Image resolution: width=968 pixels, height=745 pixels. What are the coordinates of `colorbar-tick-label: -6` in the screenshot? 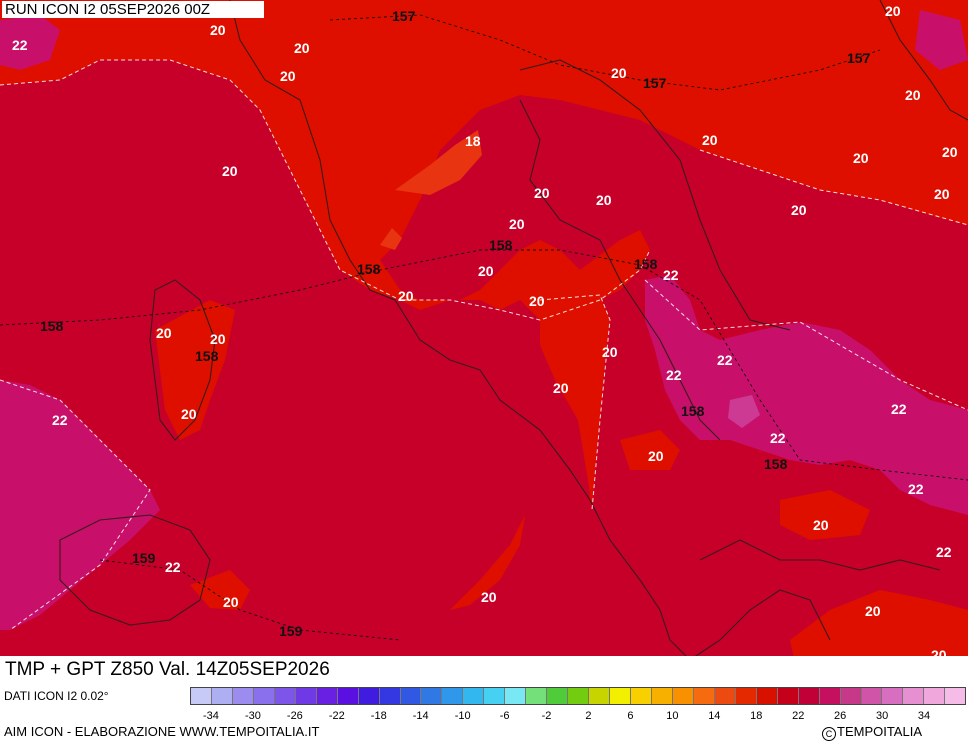 It's located at (504, 716).